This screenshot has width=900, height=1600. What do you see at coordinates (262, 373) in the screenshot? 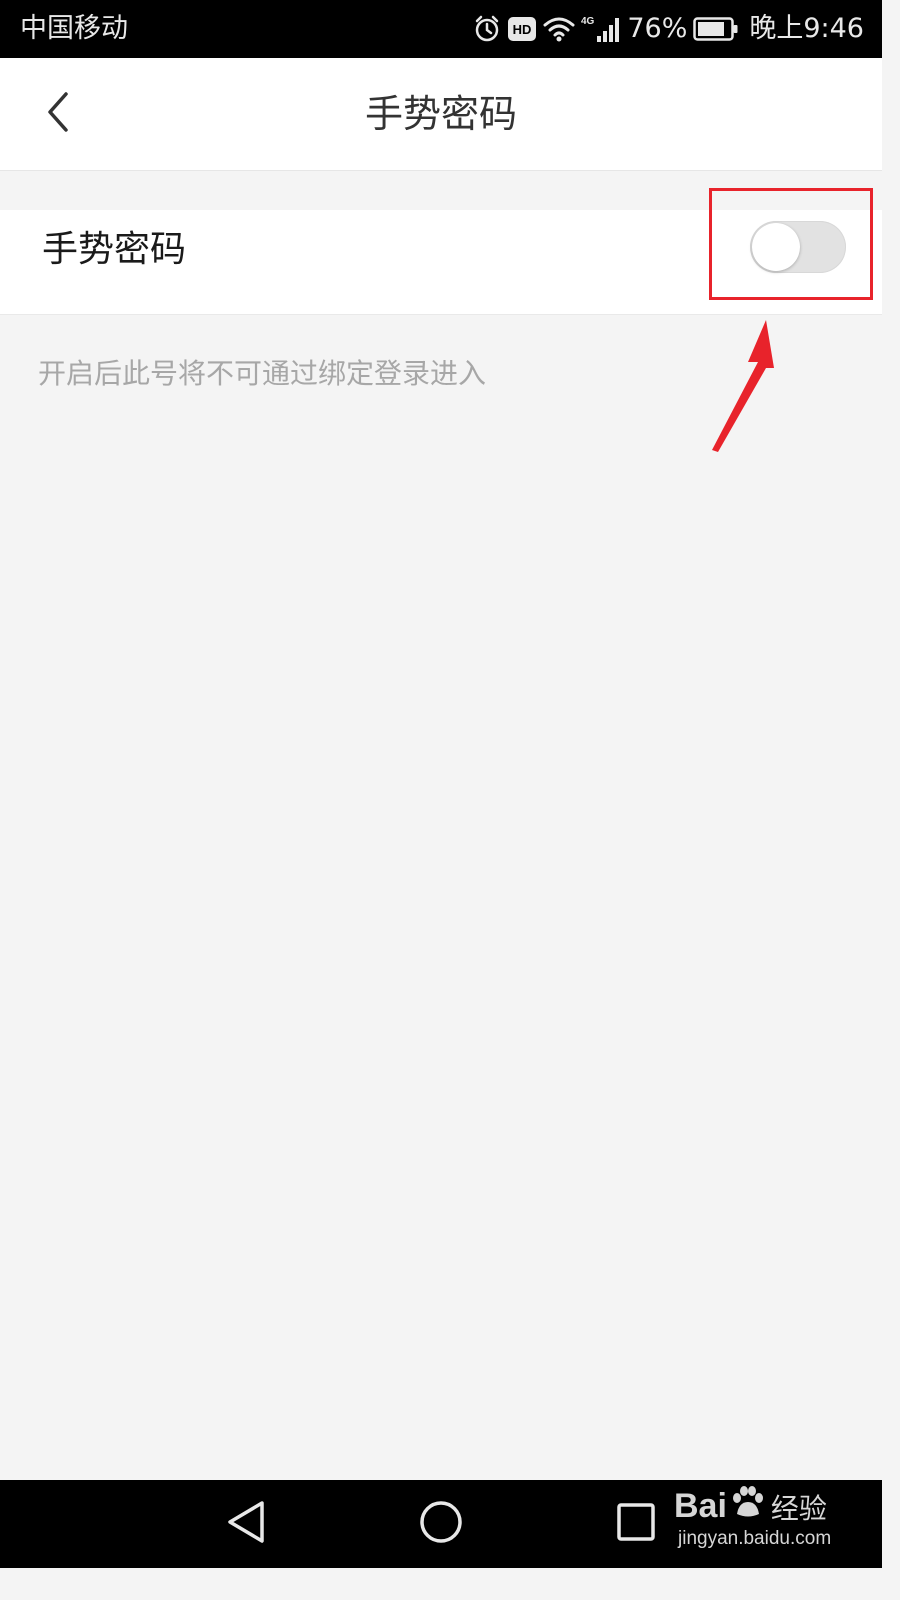
I see `gesture-password-hint: 开启后此号将不可通过绑定登录进入` at bounding box center [262, 373].